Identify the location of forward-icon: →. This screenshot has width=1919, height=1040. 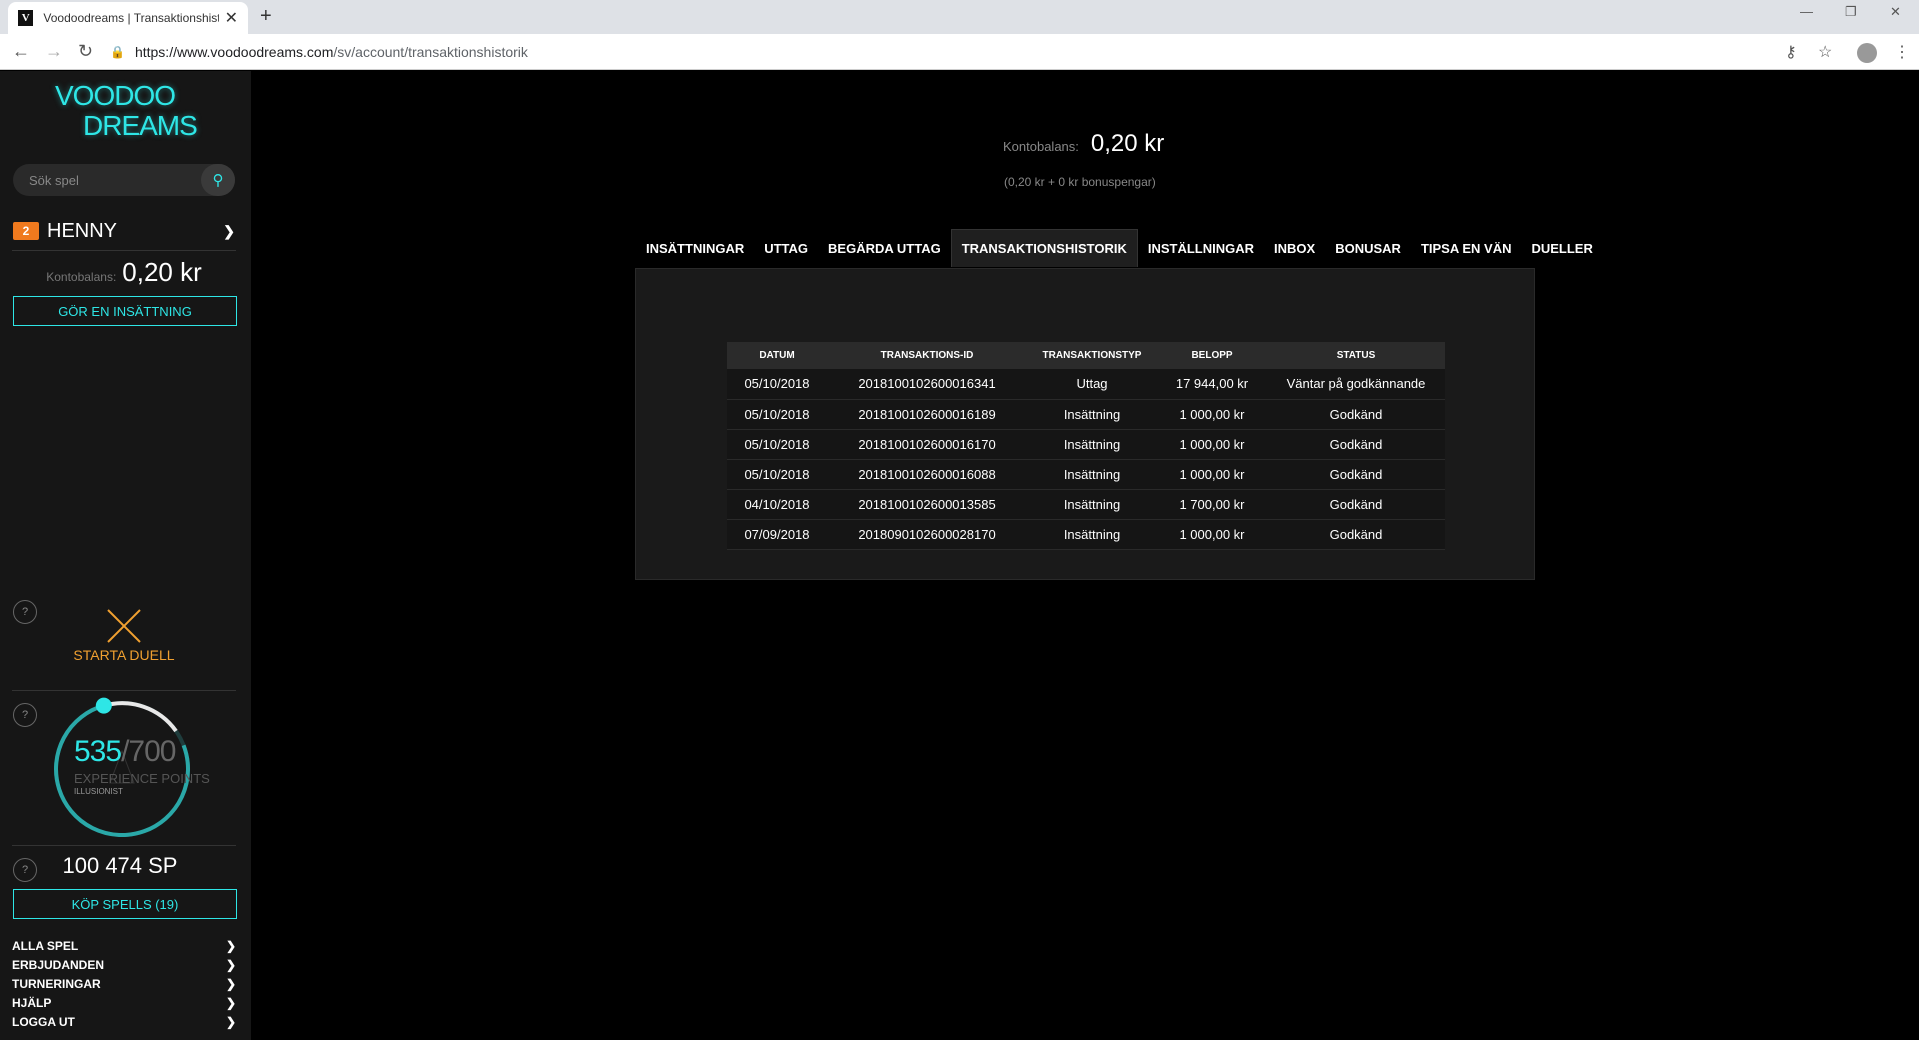
(54, 51).